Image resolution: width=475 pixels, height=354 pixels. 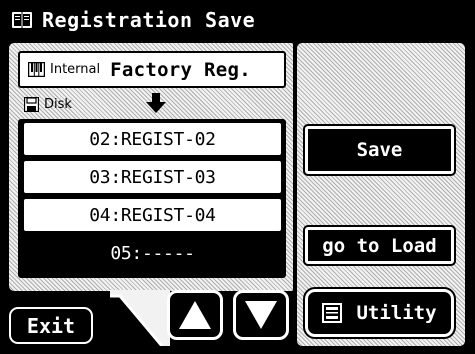 I want to click on keyboard-icon, so click(x=36, y=69).